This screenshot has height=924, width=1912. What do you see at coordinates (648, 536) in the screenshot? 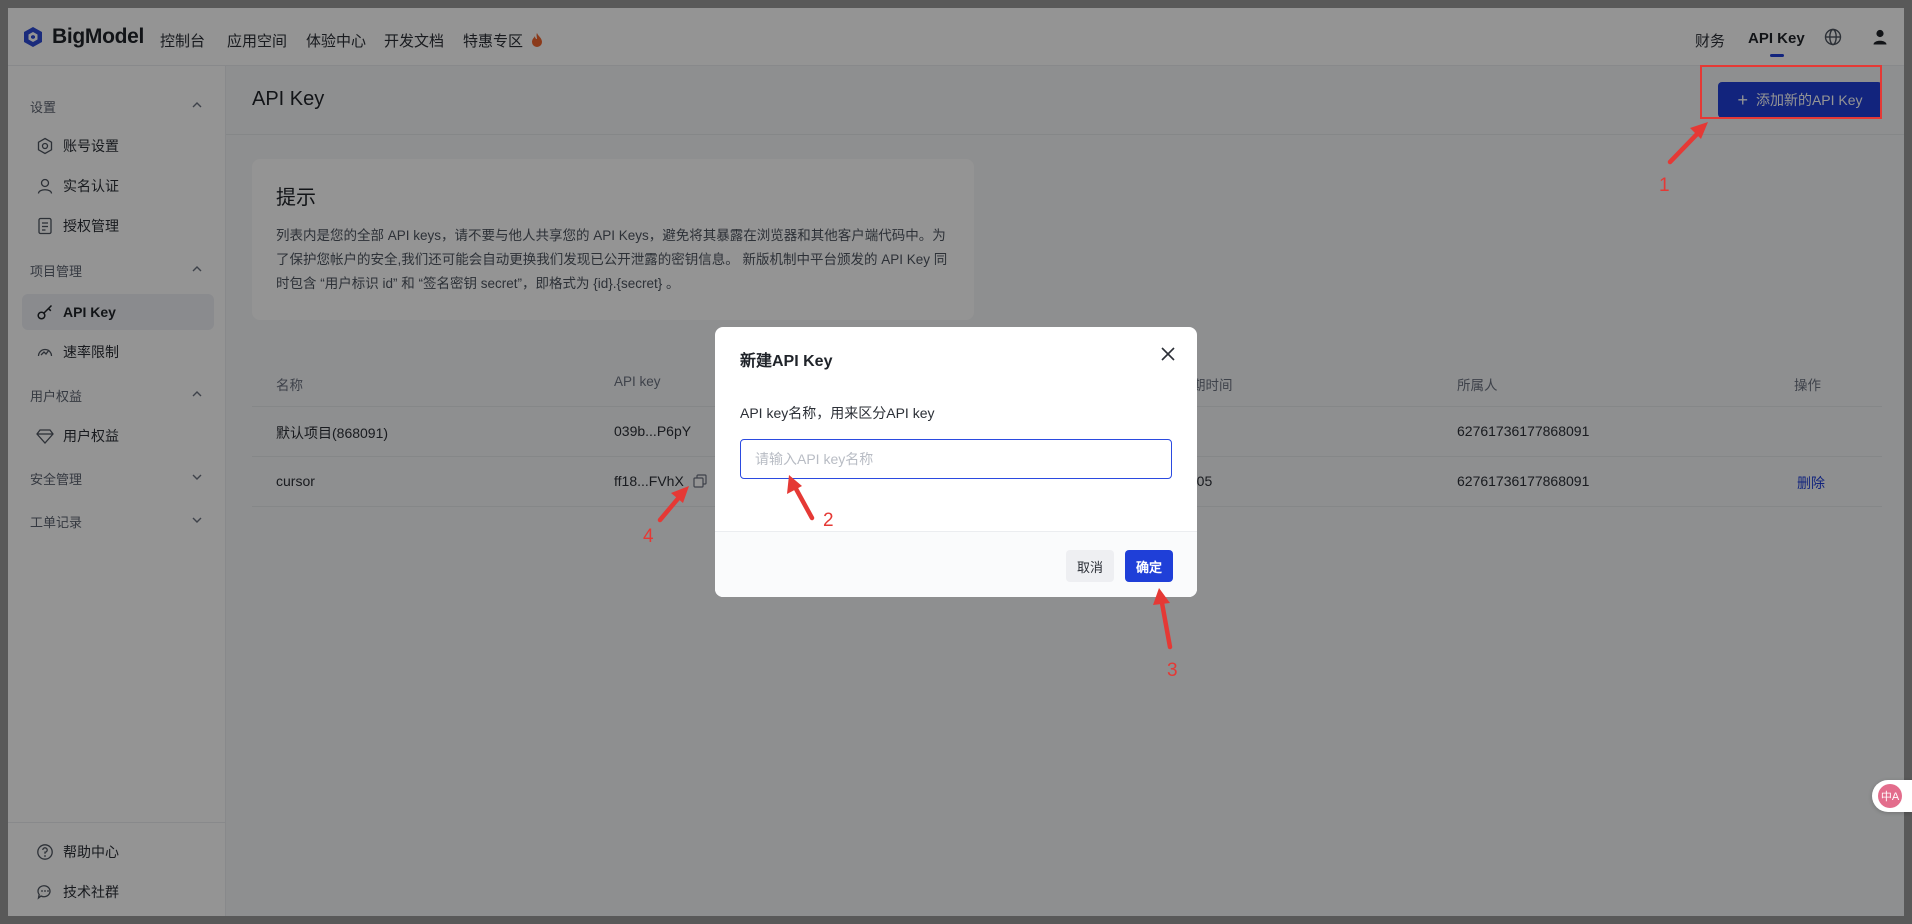
I see `annotation-number: 4` at bounding box center [648, 536].